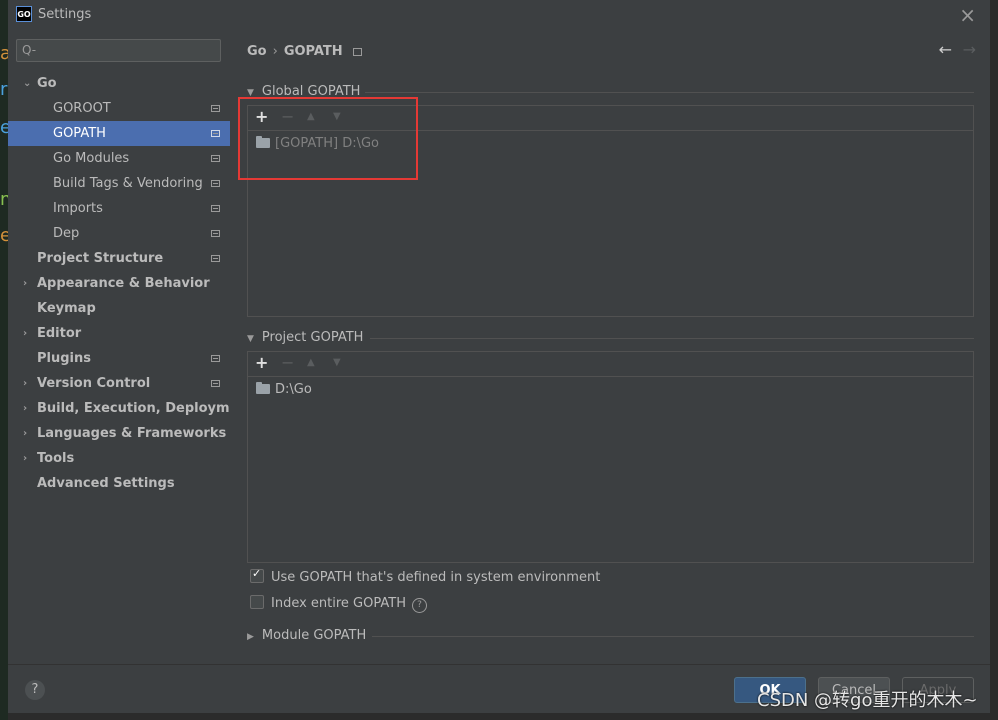 The image size is (998, 720). I want to click on sidebar-item-appearance-behavior: › Appearance & Behavior, so click(119, 283).